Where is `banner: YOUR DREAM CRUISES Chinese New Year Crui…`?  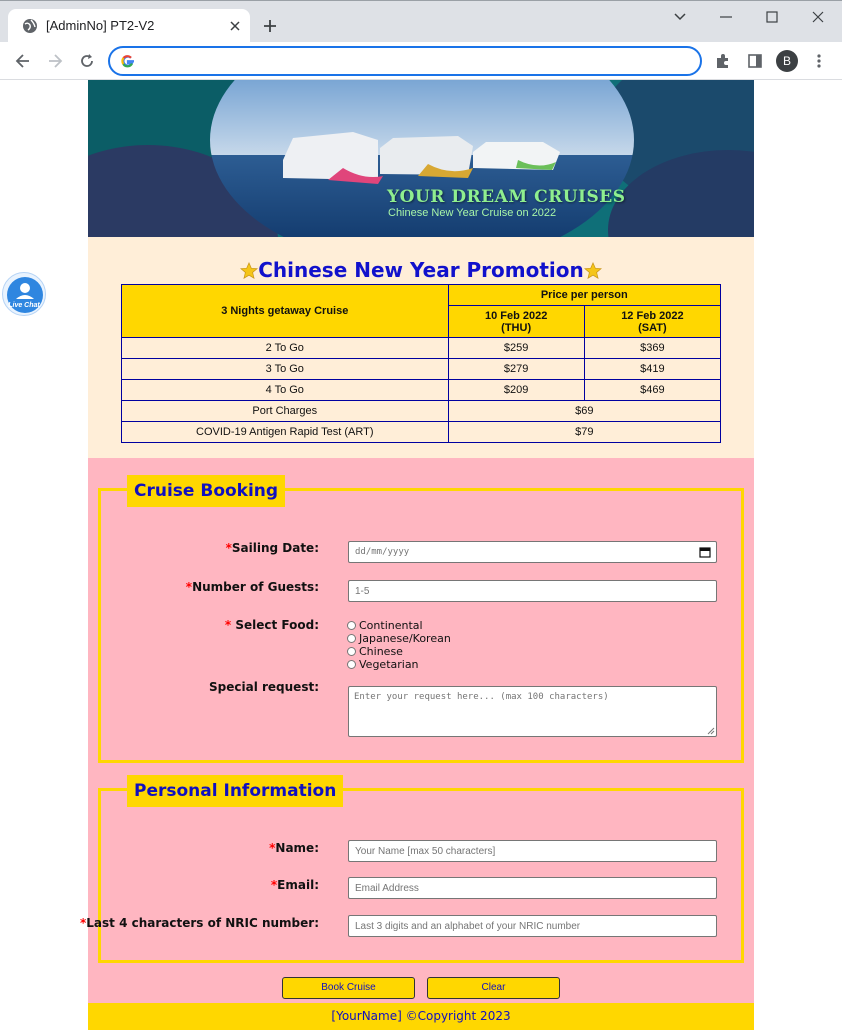
banner: YOUR DREAM CRUISES Chinese New Year Crui… is located at coordinates (421, 158).